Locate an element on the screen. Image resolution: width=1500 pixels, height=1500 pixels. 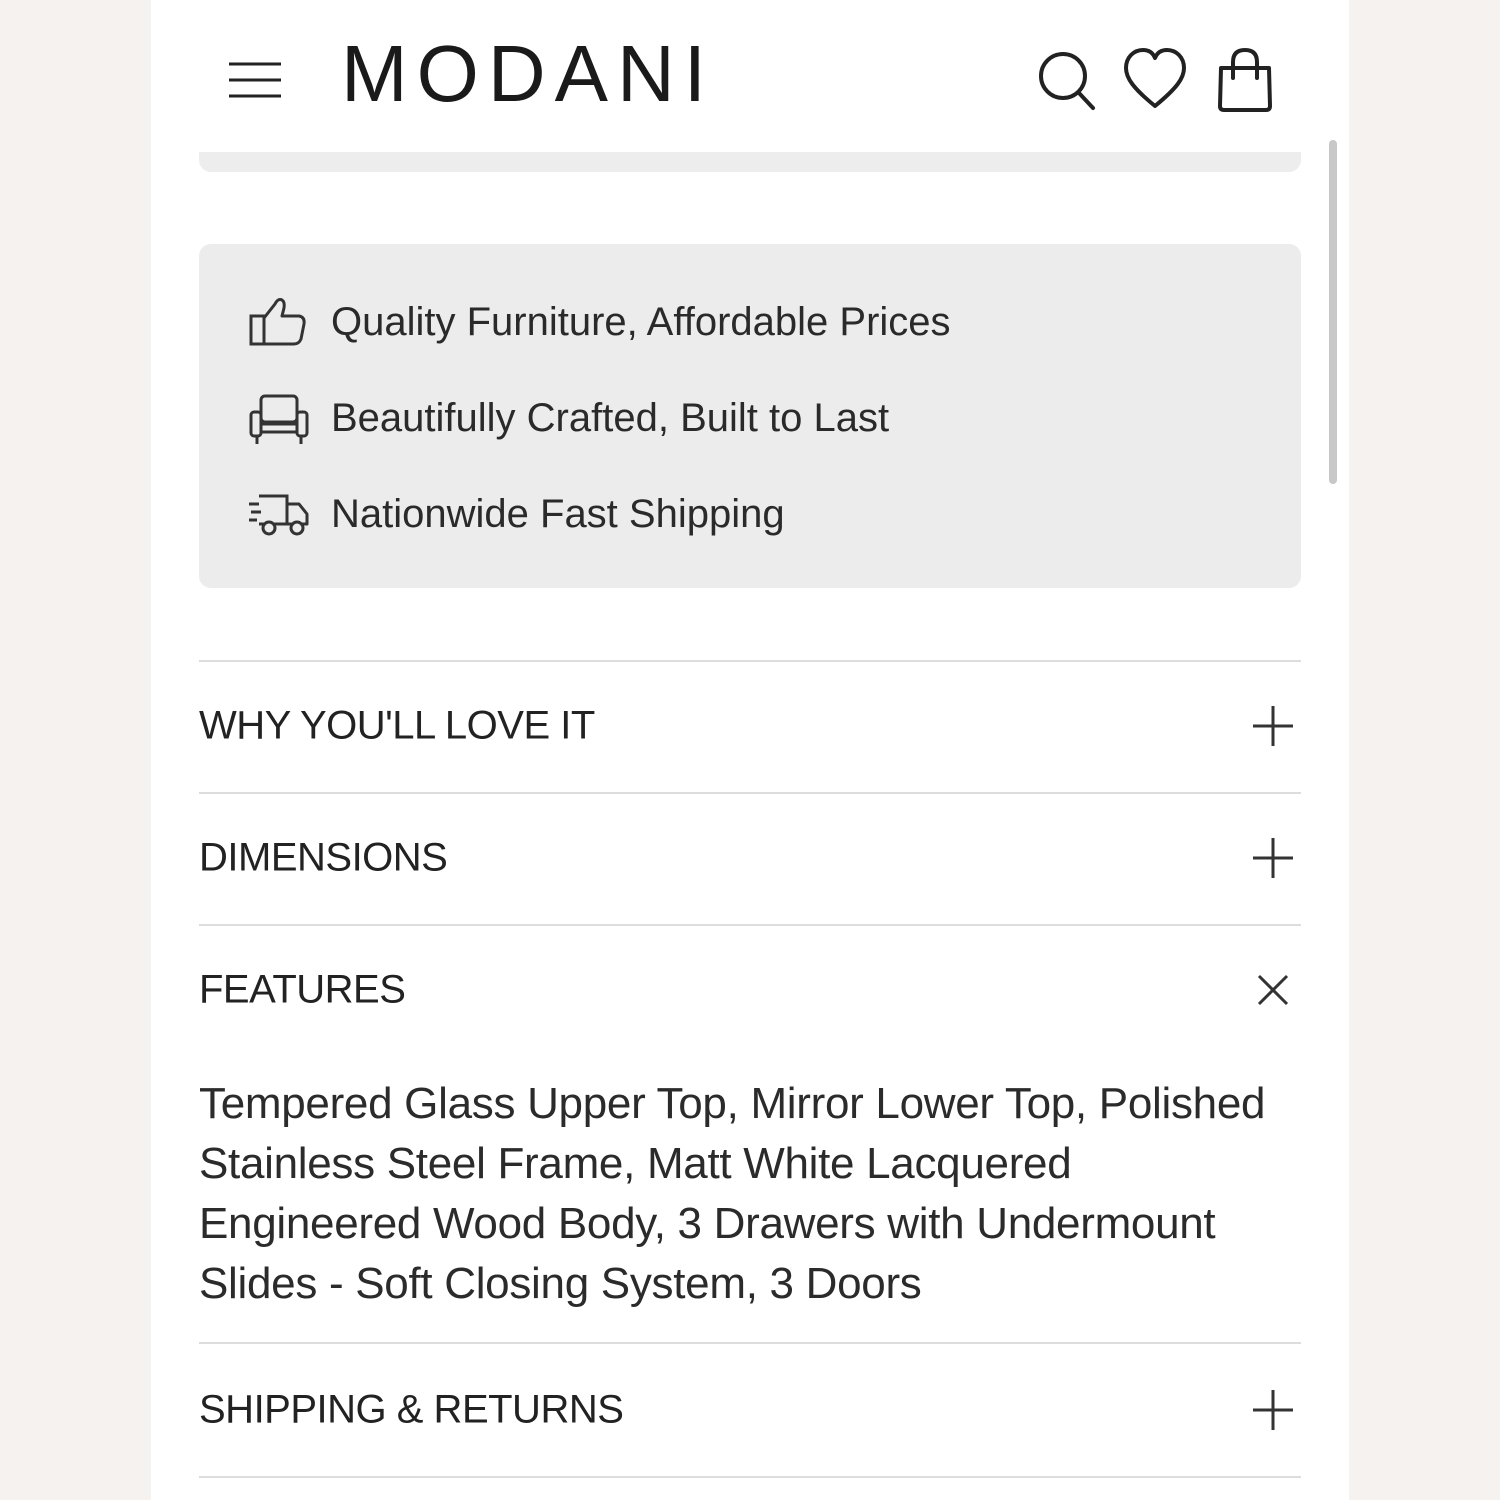
benefit-item: Beautifully Crafted, Built to Last is located at coordinates (747, 418).